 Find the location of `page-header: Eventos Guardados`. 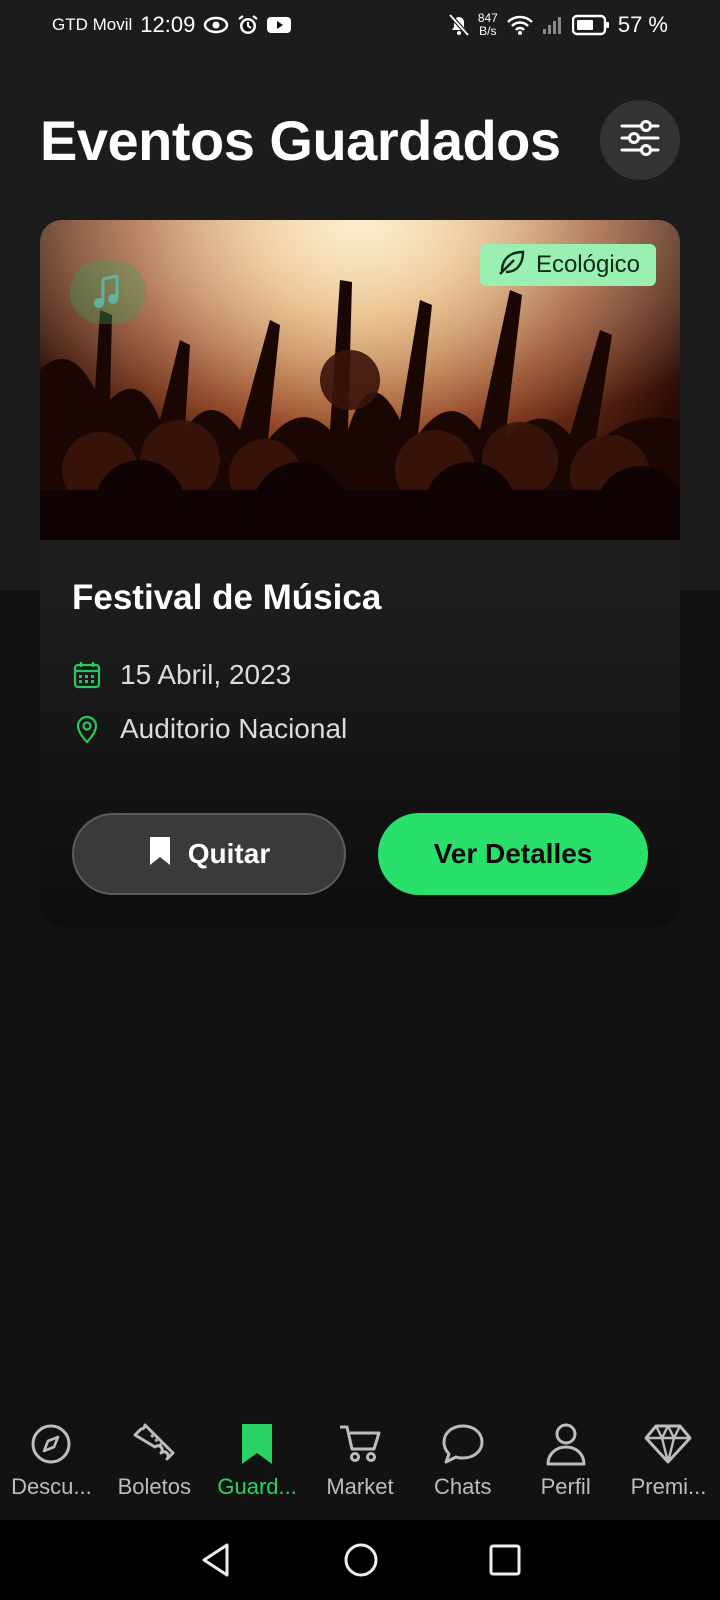

page-header: Eventos Guardados is located at coordinates (360, 140).